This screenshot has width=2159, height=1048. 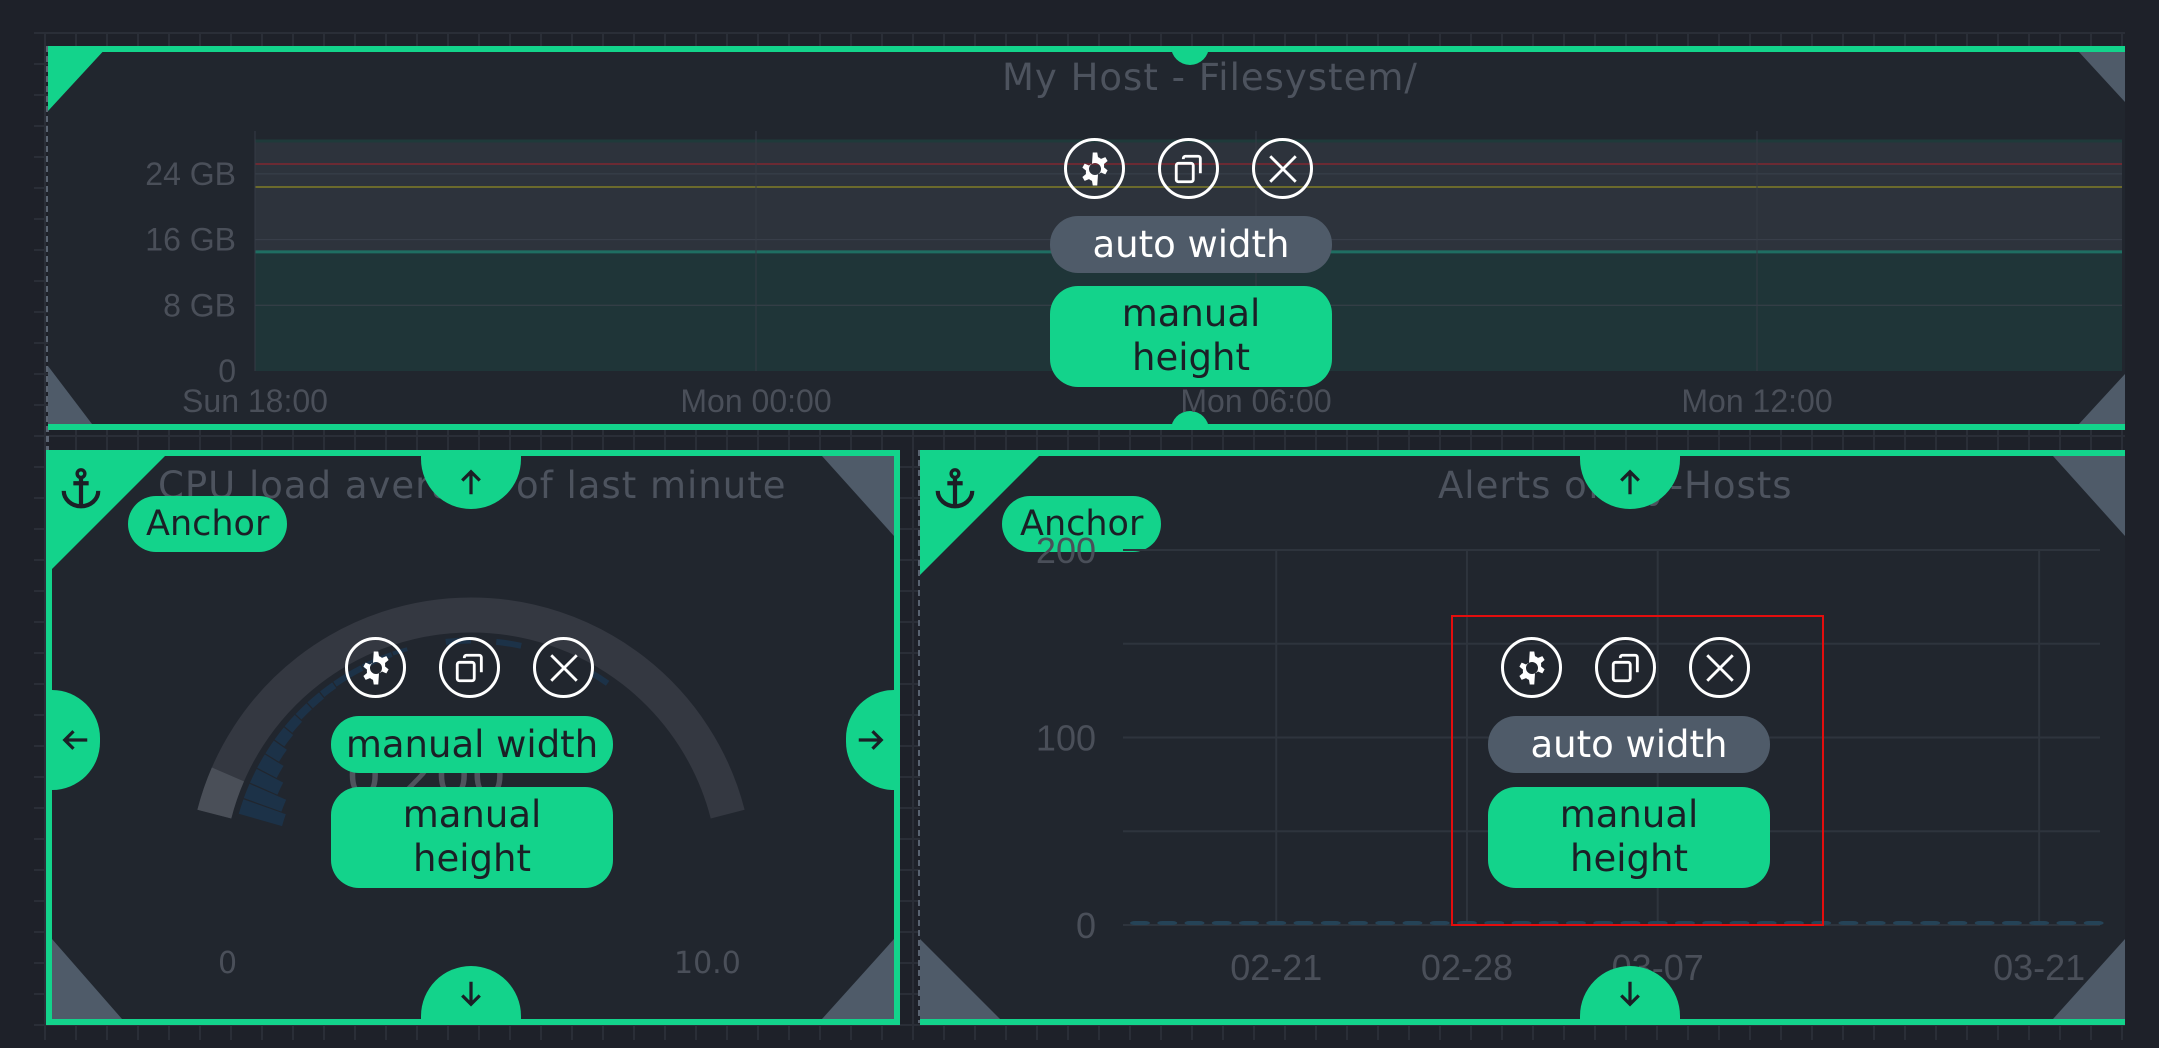 What do you see at coordinates (1467, 967) in the screenshot?
I see `x-tick-label: 02-28` at bounding box center [1467, 967].